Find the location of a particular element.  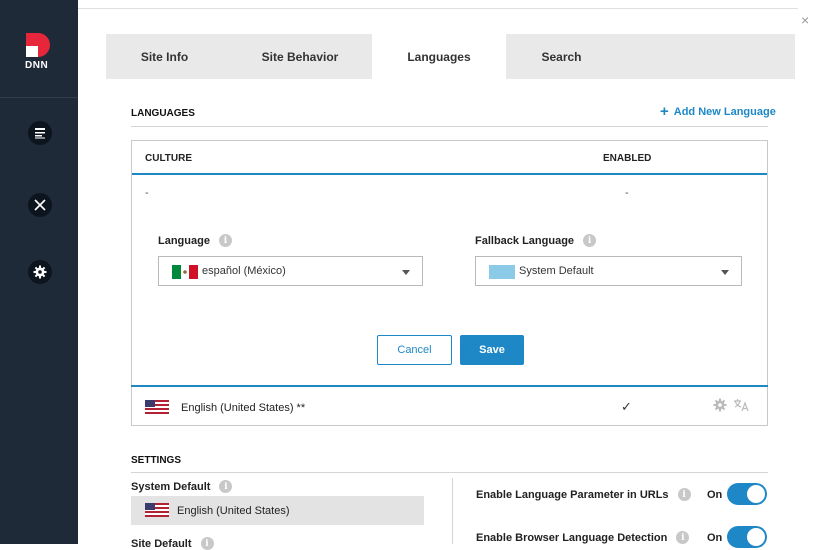

language-select: español (México) is located at coordinates (290, 271).